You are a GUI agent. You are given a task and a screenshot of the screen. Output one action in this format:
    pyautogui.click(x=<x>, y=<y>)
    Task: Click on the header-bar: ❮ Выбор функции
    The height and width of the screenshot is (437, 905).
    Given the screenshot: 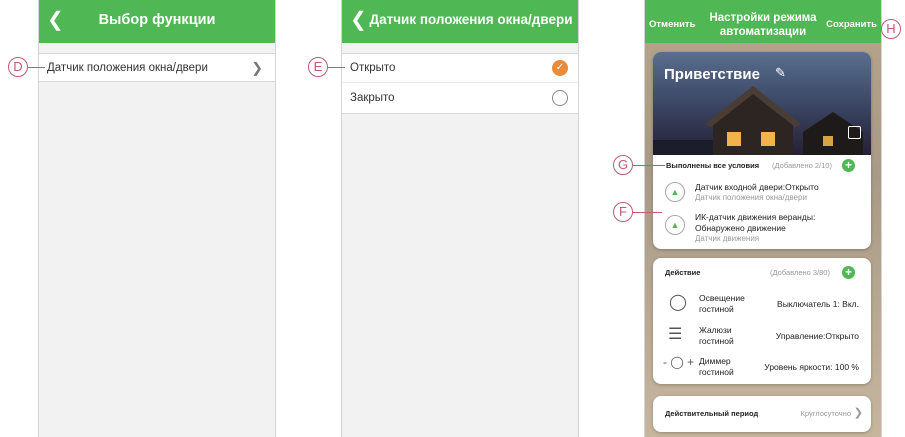 What is the action you would take?
    pyautogui.click(x=157, y=21)
    